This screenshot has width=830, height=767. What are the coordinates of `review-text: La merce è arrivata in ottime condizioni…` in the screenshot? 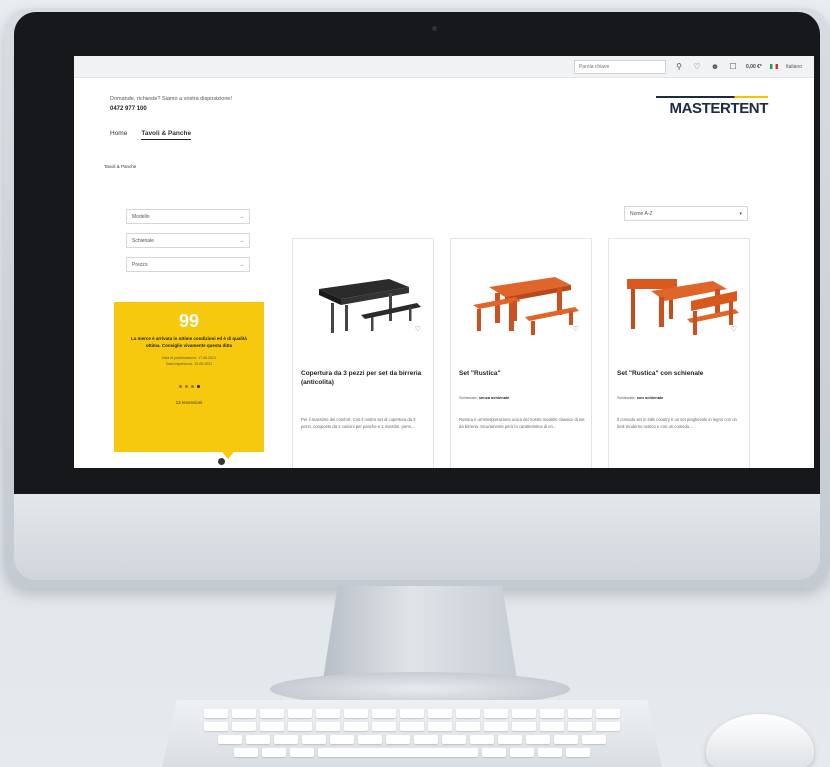 It's located at (189, 342).